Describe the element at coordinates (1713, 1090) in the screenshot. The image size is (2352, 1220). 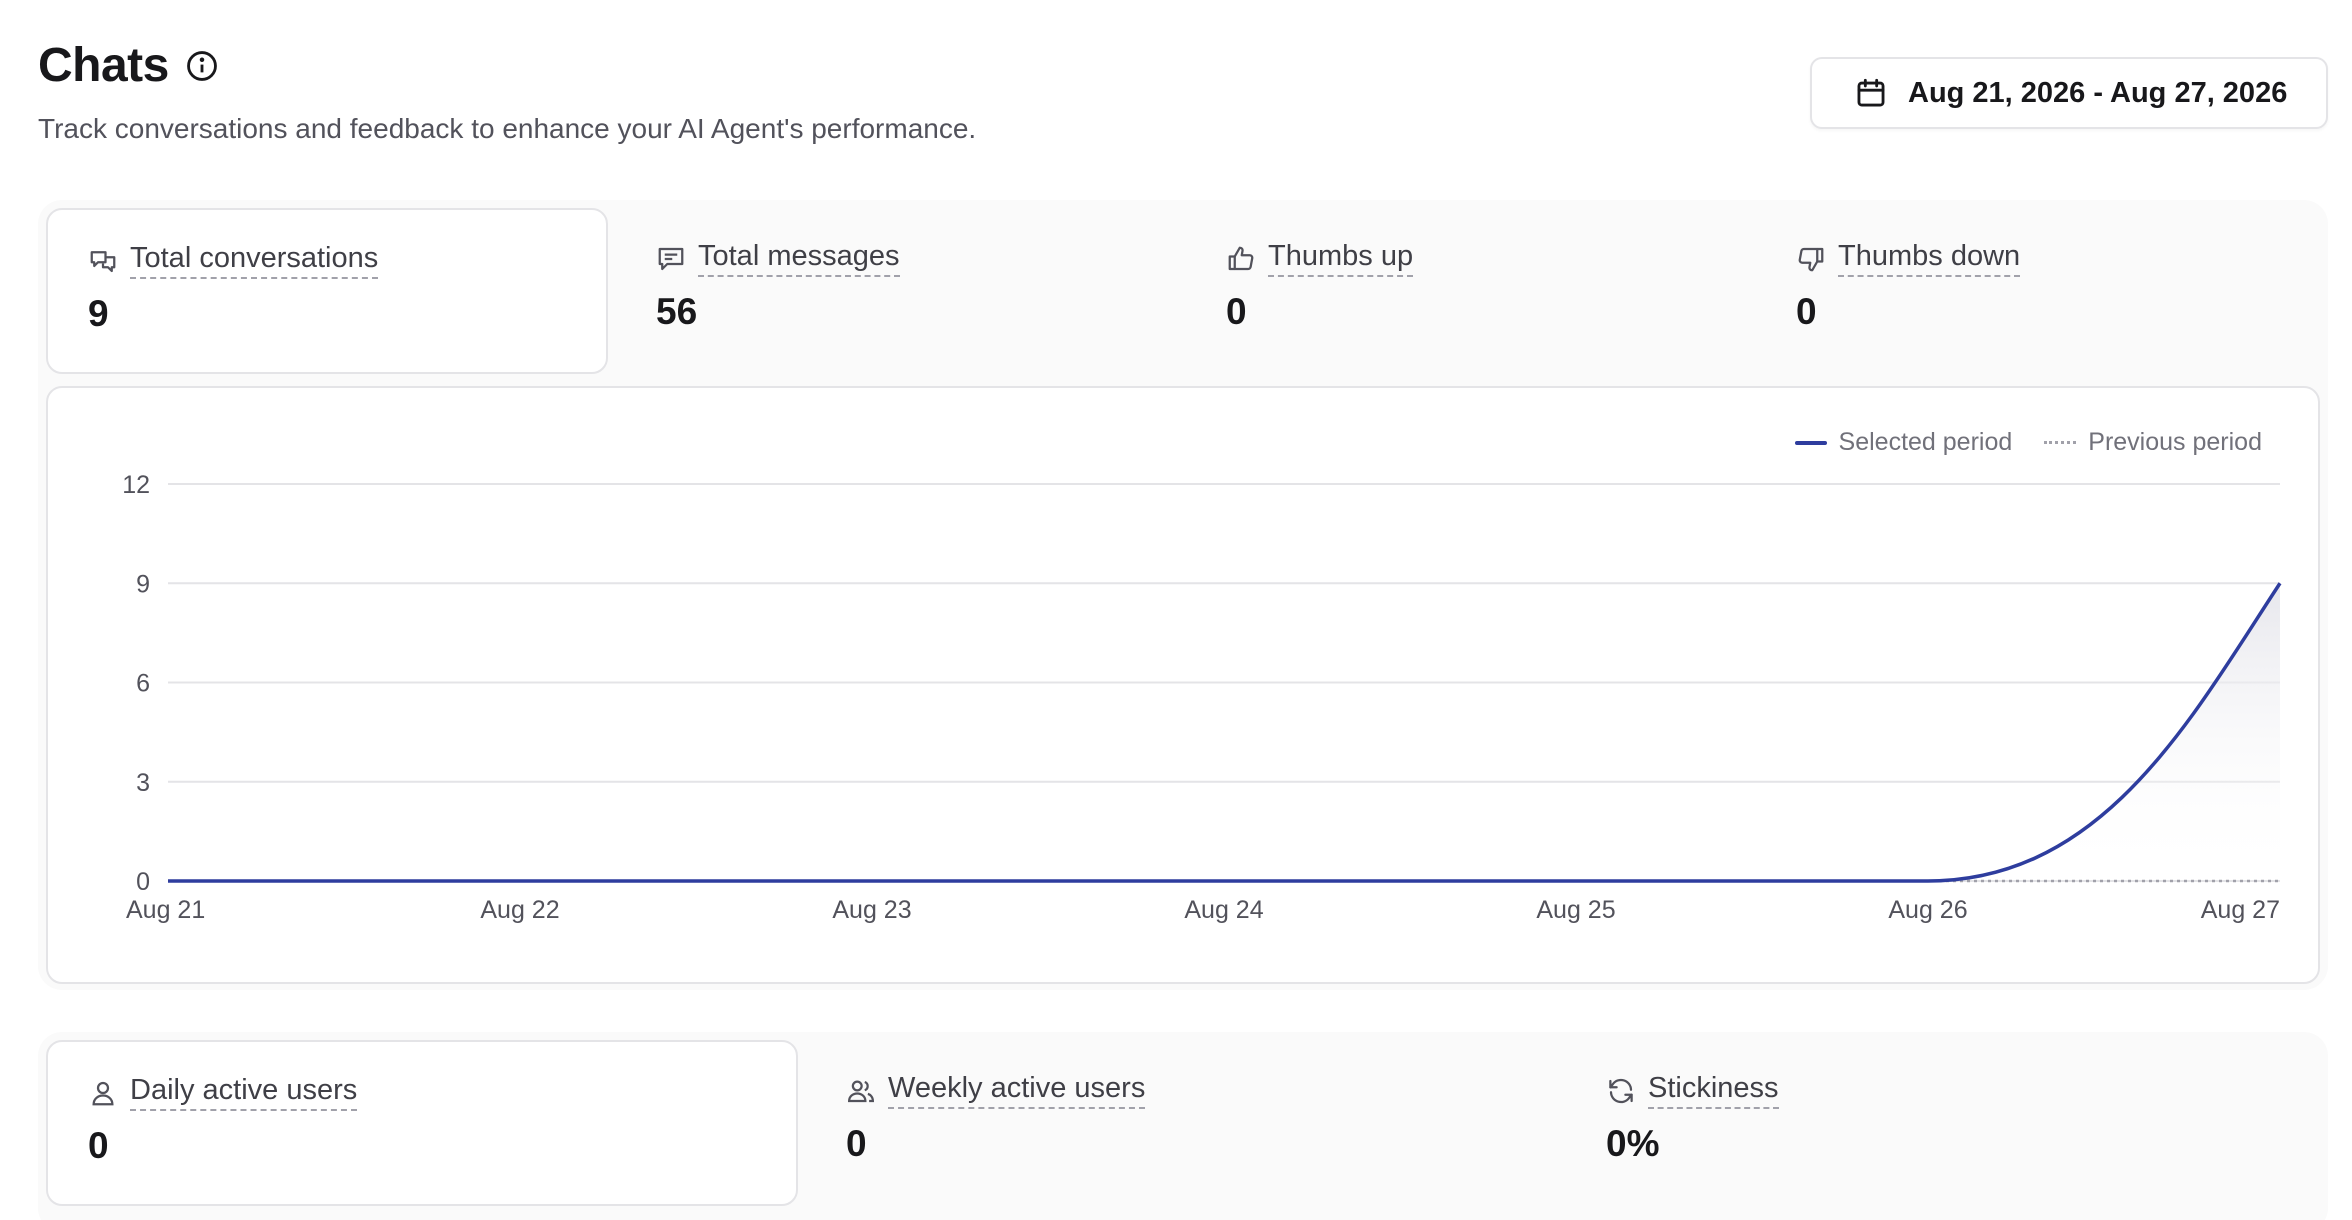
I see `metric-label: Stickiness` at that location.